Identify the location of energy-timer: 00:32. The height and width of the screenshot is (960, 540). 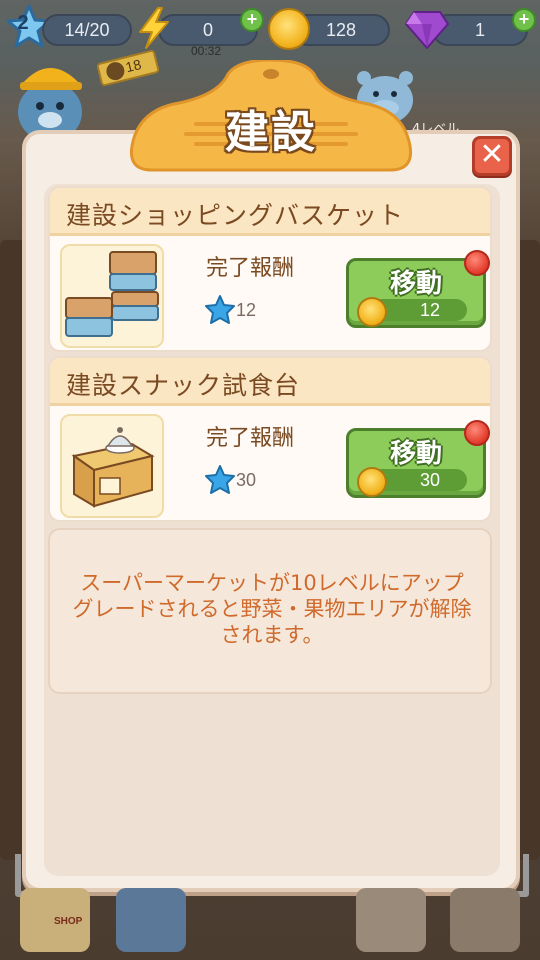
(206, 51).